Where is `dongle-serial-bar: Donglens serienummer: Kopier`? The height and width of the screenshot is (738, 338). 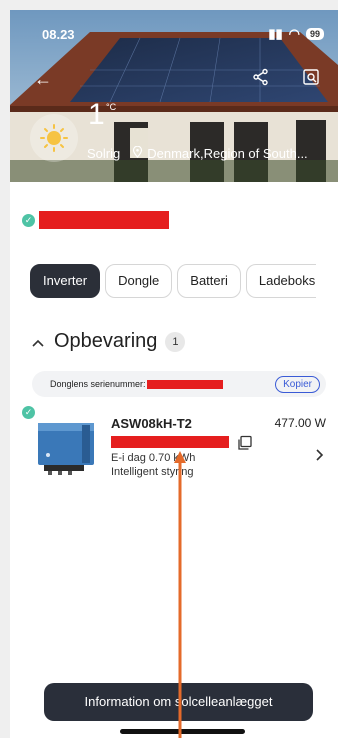
dongle-serial-bar: Donglens serienummer: Kopier is located at coordinates (179, 384).